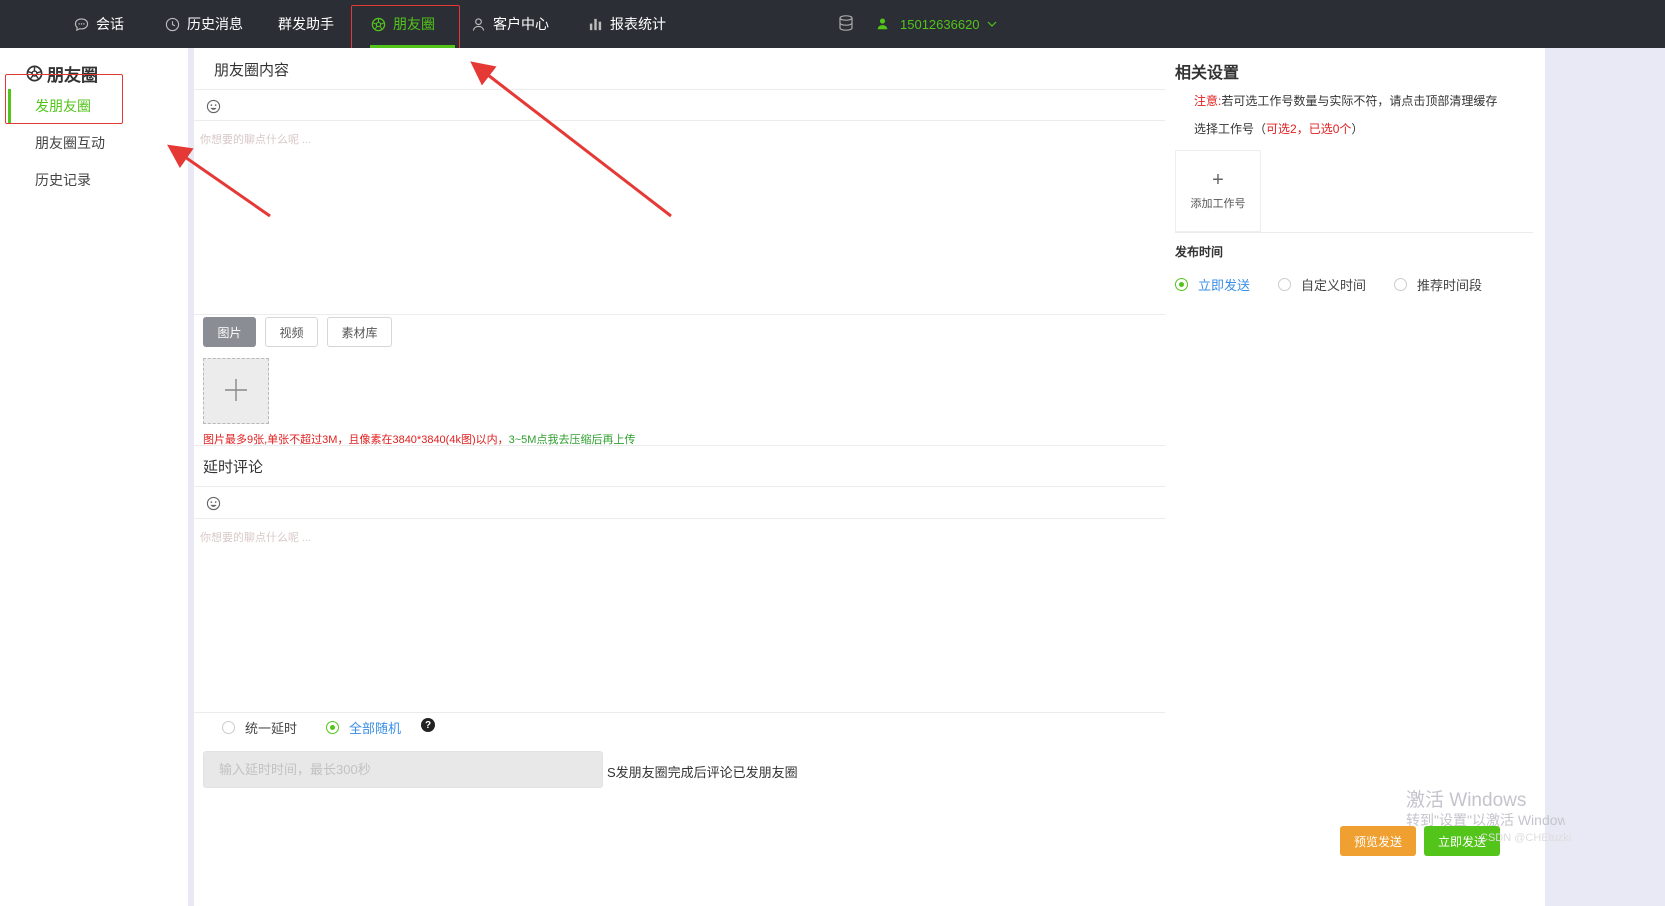  What do you see at coordinates (846, 23) in the screenshot?
I see `database-icon` at bounding box center [846, 23].